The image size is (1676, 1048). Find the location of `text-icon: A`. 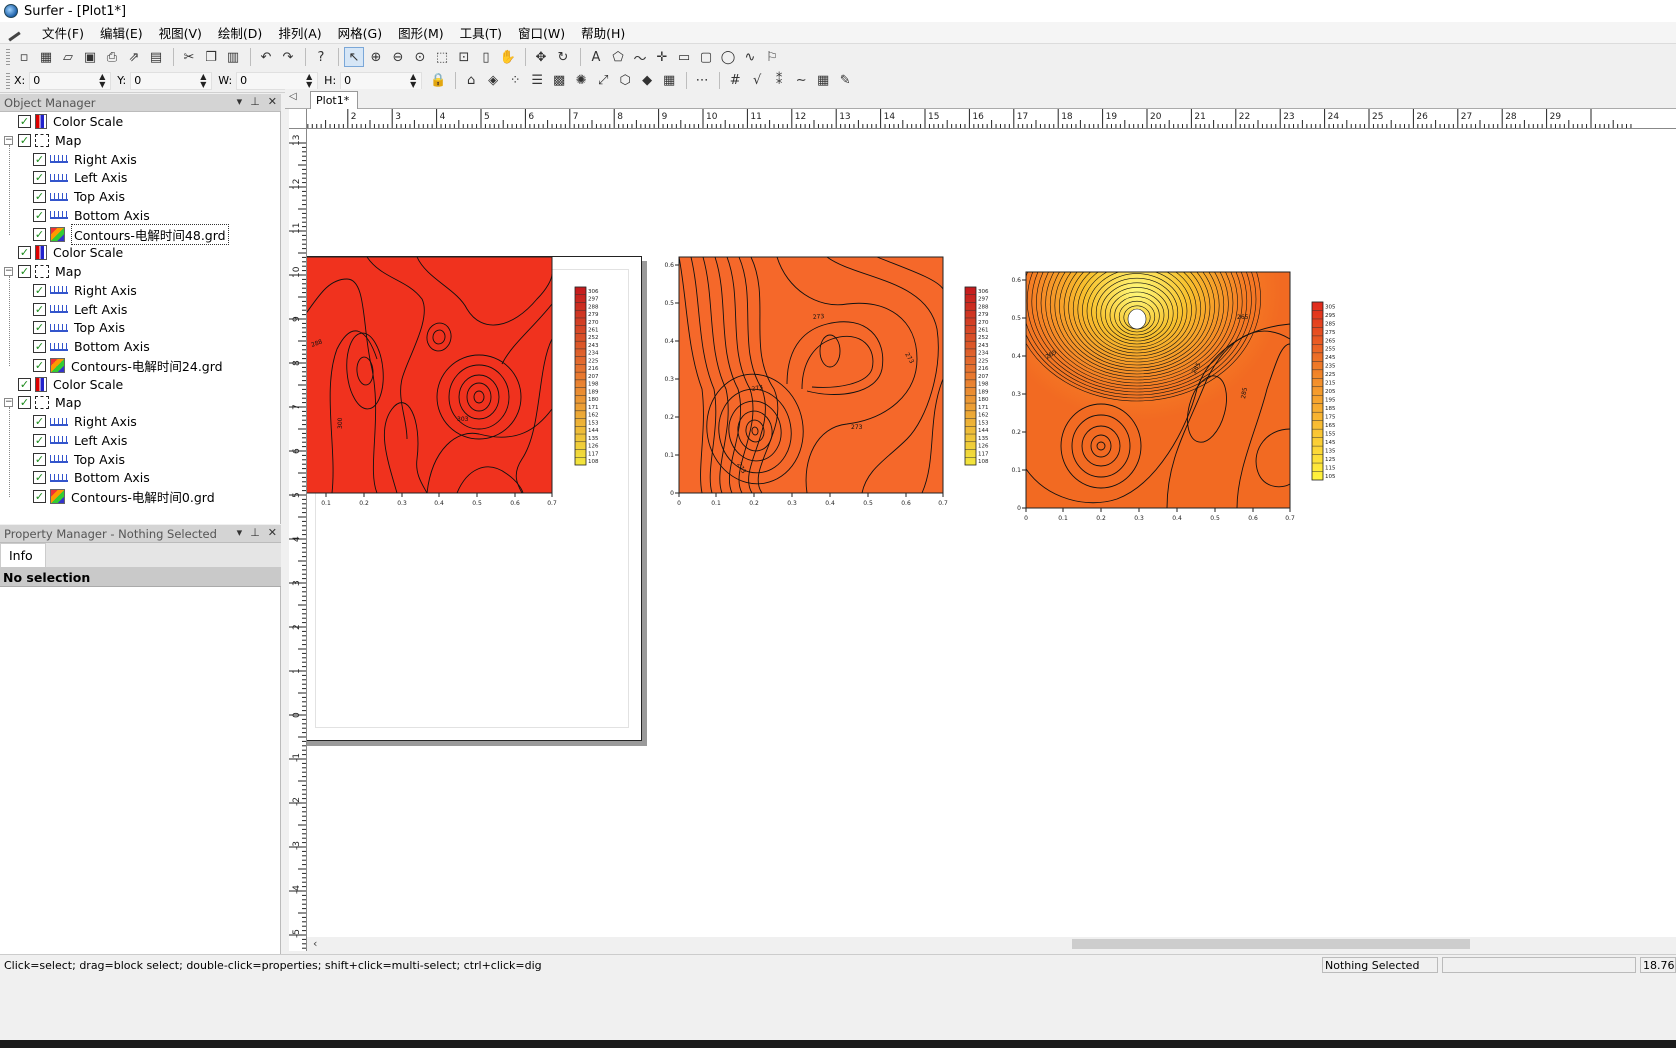

text-icon: A is located at coordinates (596, 57).